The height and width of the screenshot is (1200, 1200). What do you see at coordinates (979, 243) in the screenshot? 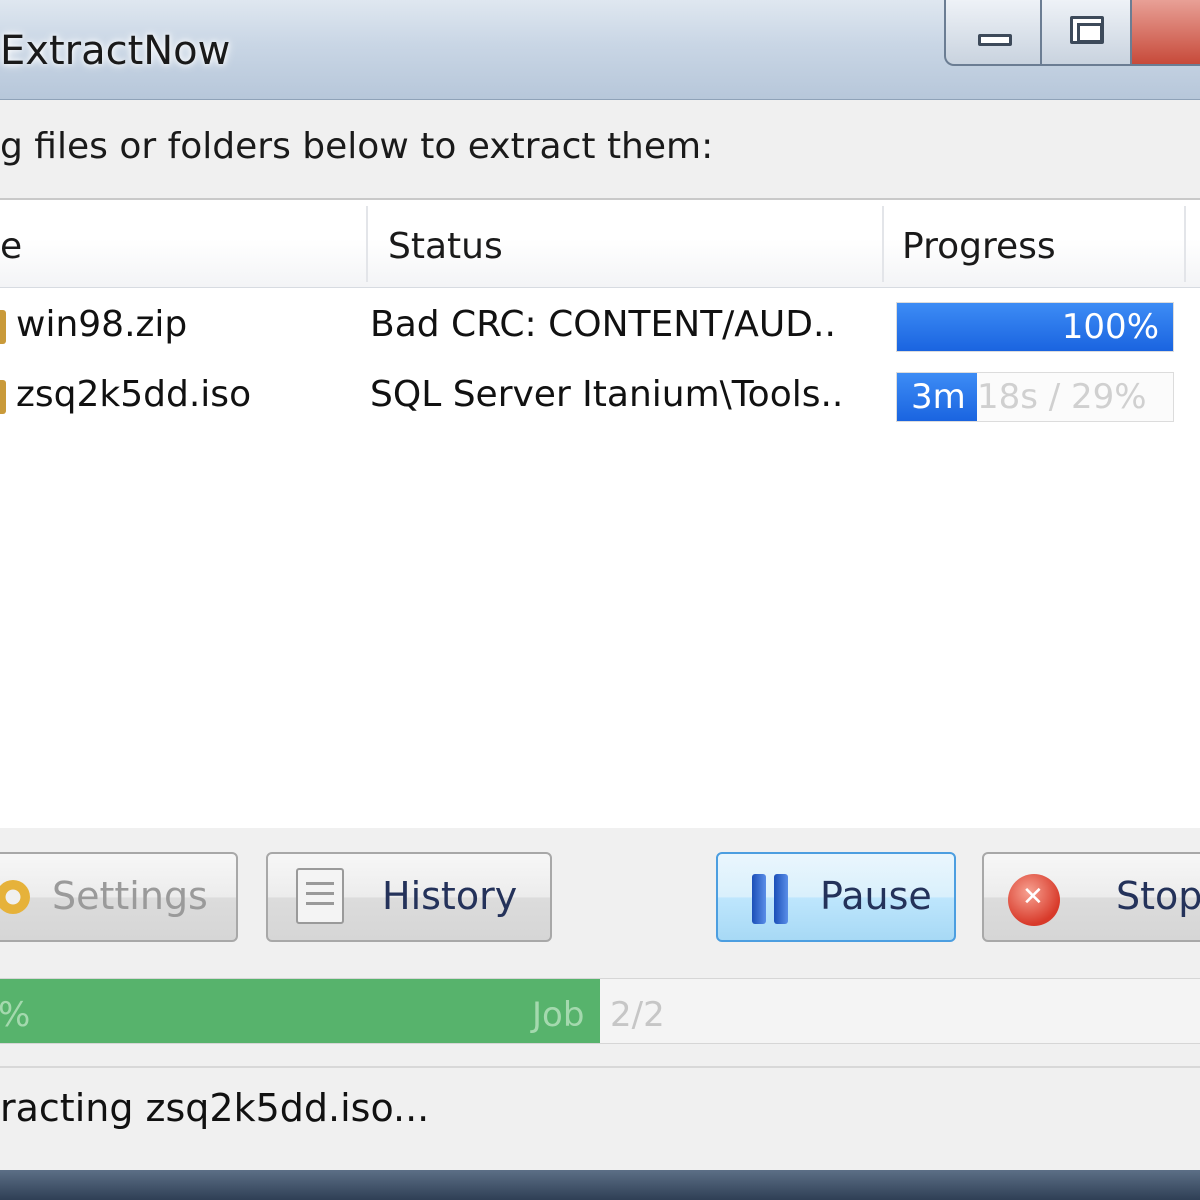
I see `column-header-progress: Progress` at bounding box center [979, 243].